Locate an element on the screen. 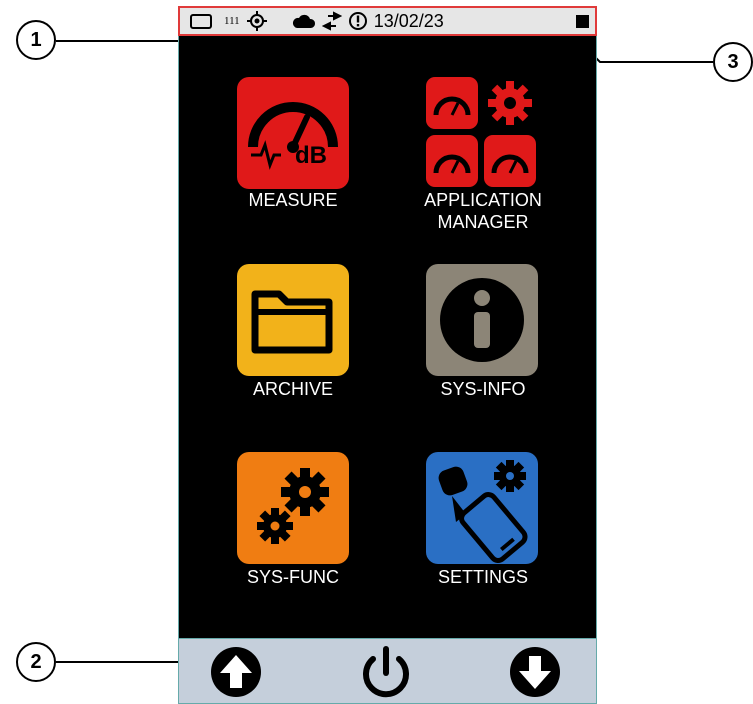  folder-icon is located at coordinates (292, 322).